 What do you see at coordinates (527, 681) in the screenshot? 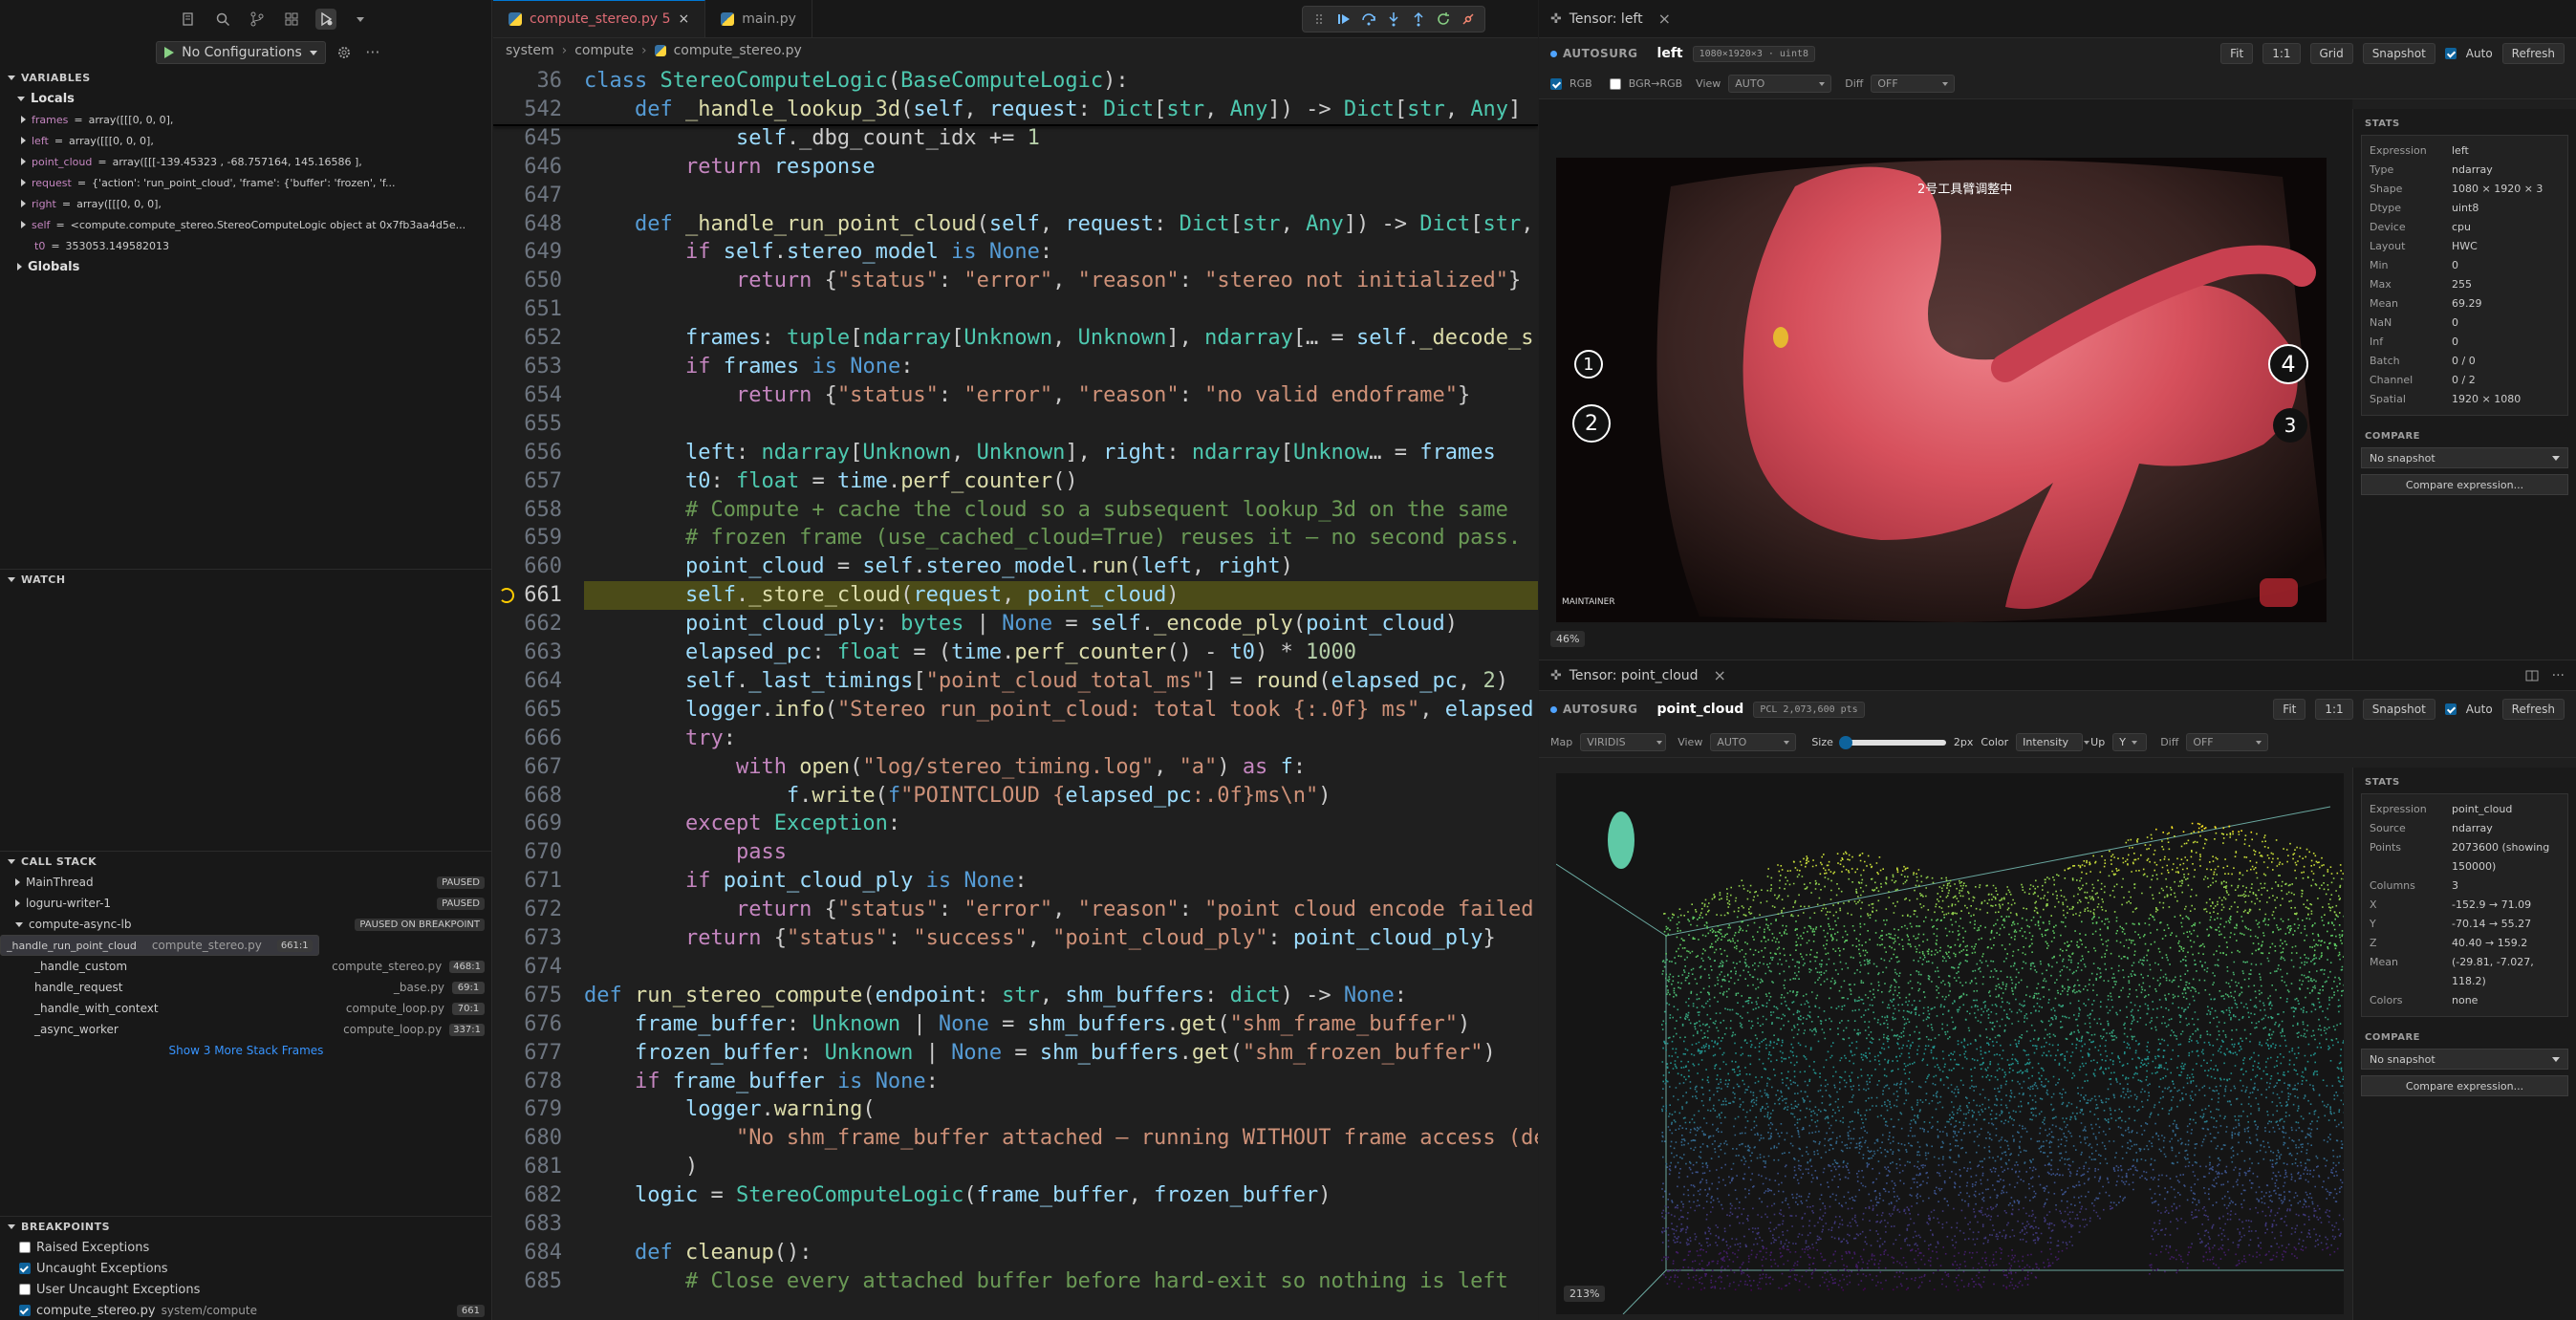
I see `line-number: 664` at bounding box center [527, 681].